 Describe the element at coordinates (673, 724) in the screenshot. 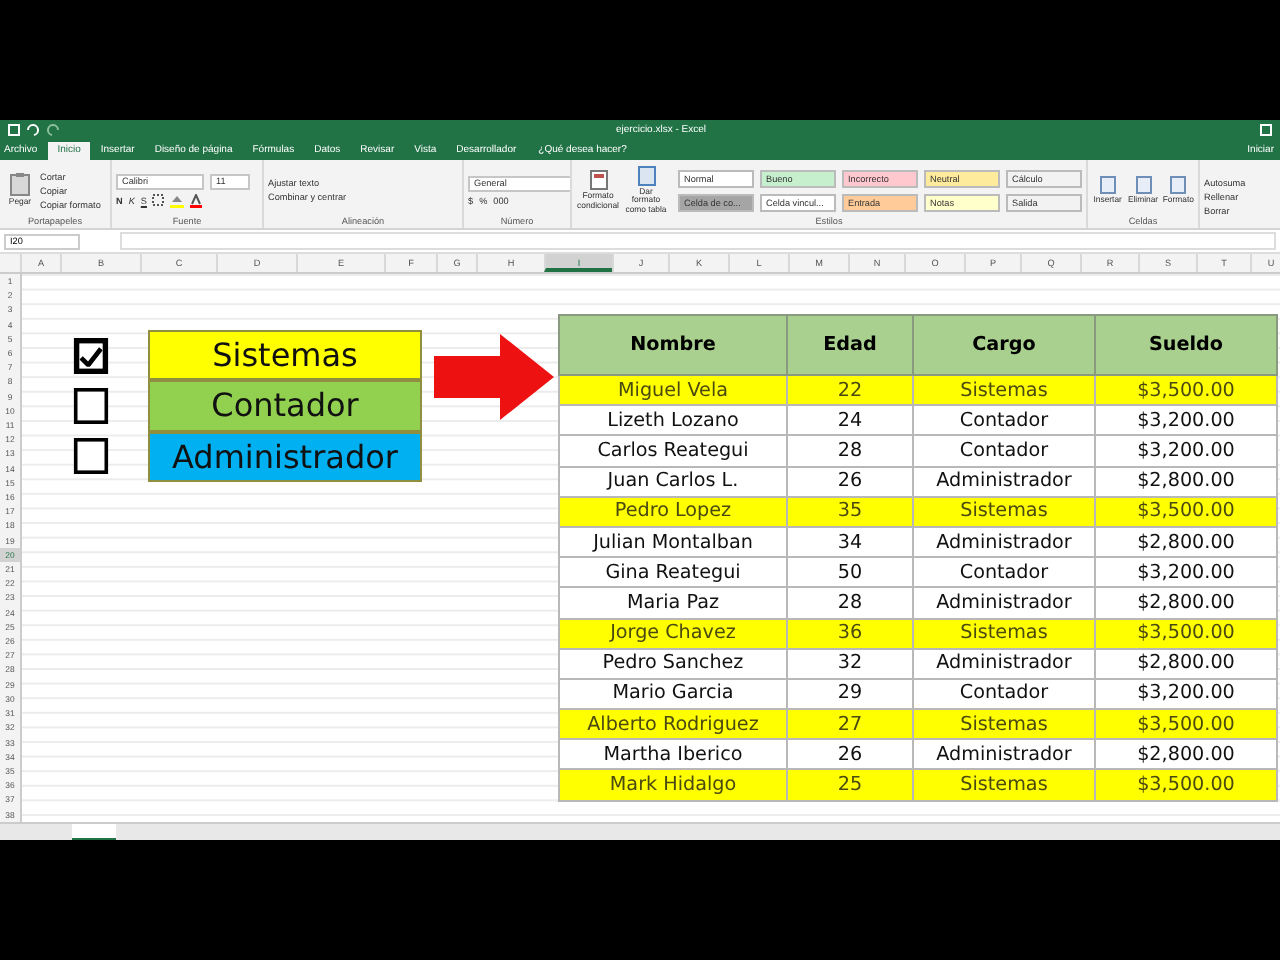

I see `table-cell: Alberto Rodriguez` at that location.